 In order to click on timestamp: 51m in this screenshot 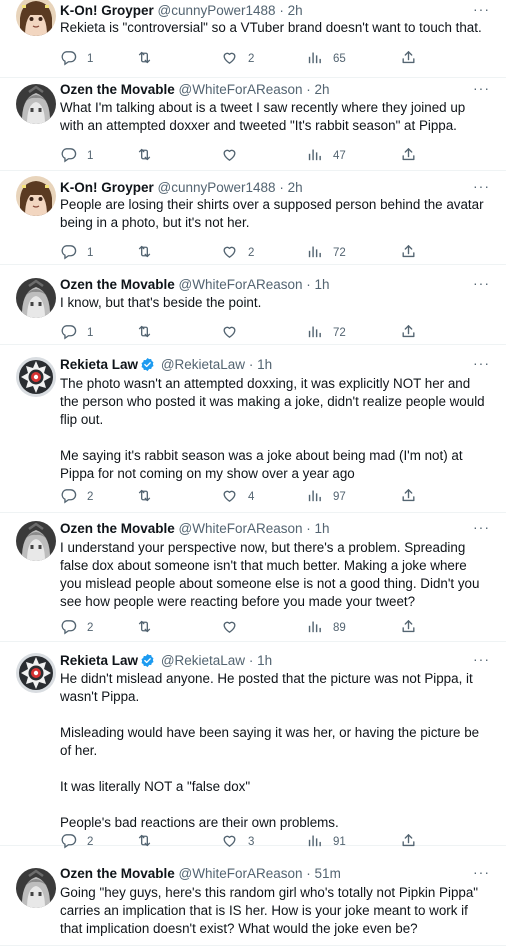, I will do `click(328, 873)`.